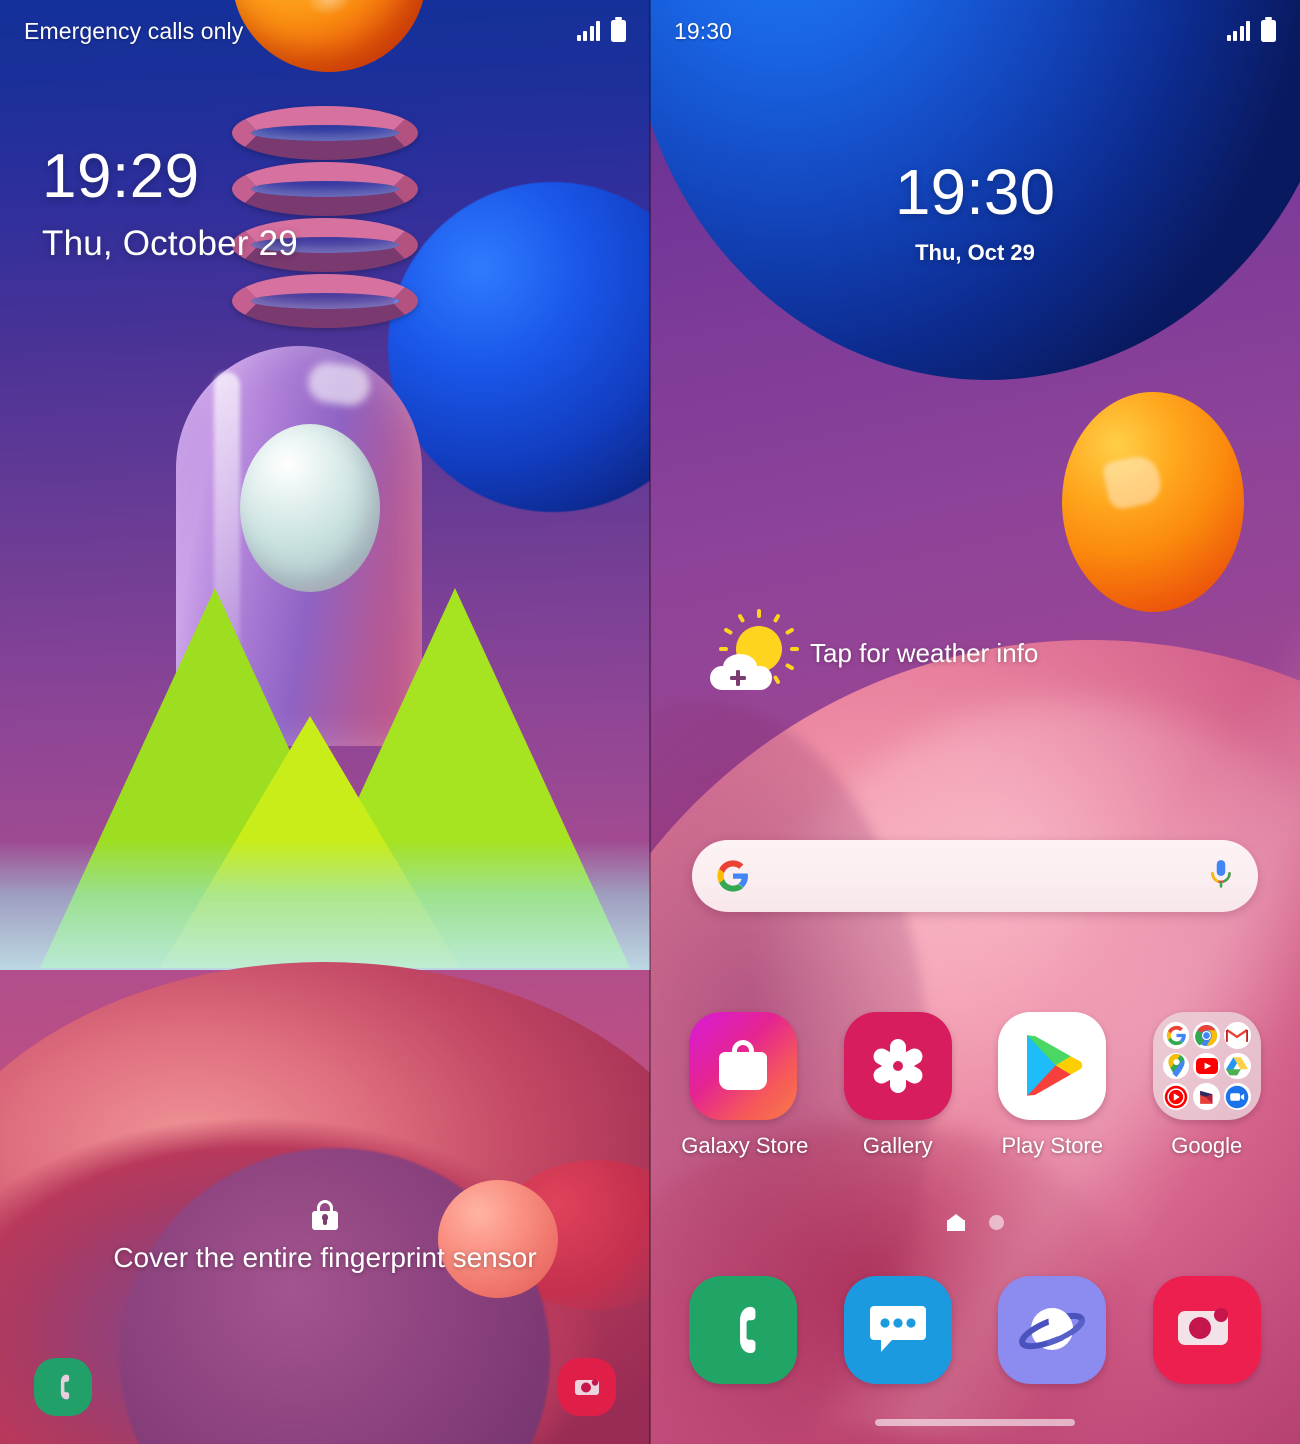  Describe the element at coordinates (325, 1387) in the screenshot. I see `lock-shortcuts` at that location.